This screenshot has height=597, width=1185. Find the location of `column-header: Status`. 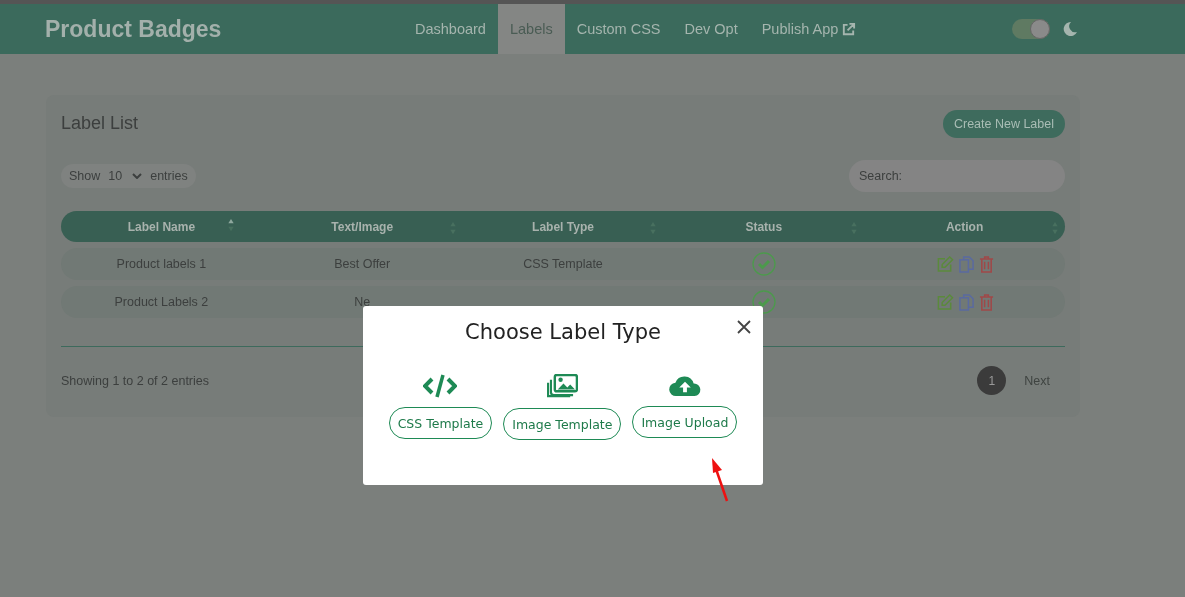

column-header: Status is located at coordinates (764, 226).